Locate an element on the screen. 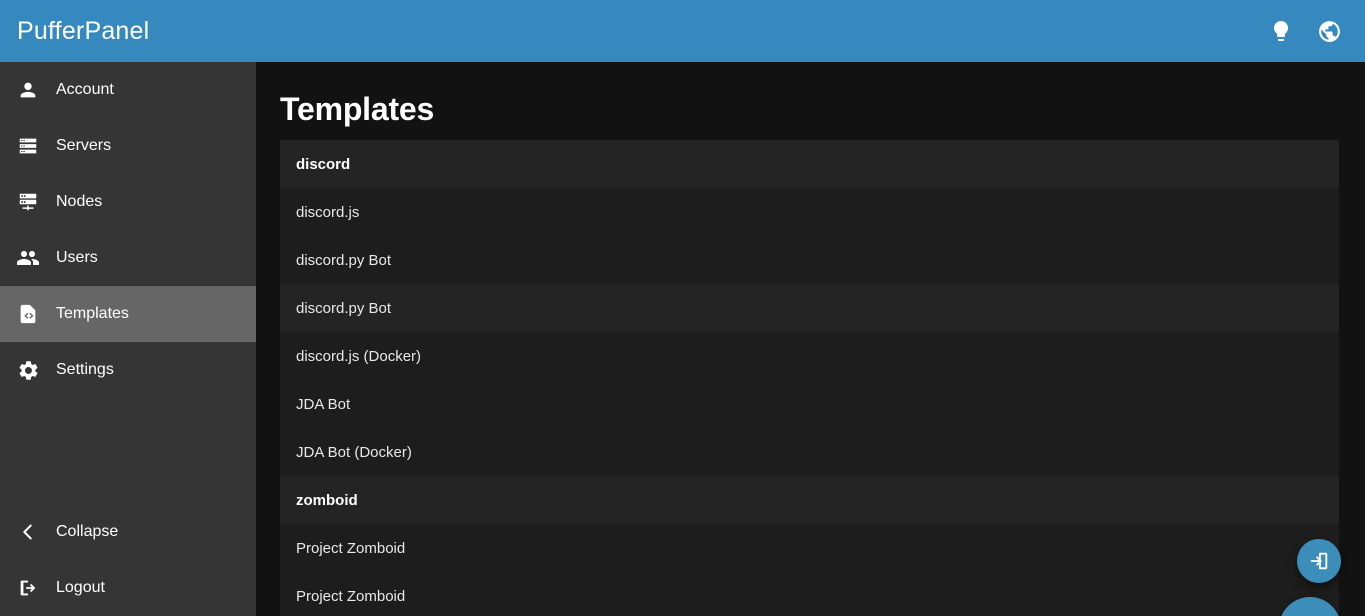 This screenshot has height=616, width=1365. sidebar-collapse-button: Collapse is located at coordinates (128, 532).